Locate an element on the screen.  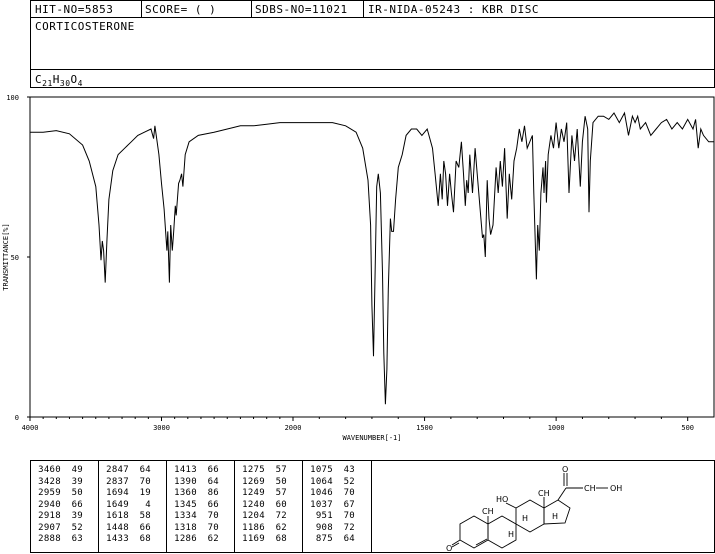
peak-wavenumber: 3460 is located at coordinates (49, 470).